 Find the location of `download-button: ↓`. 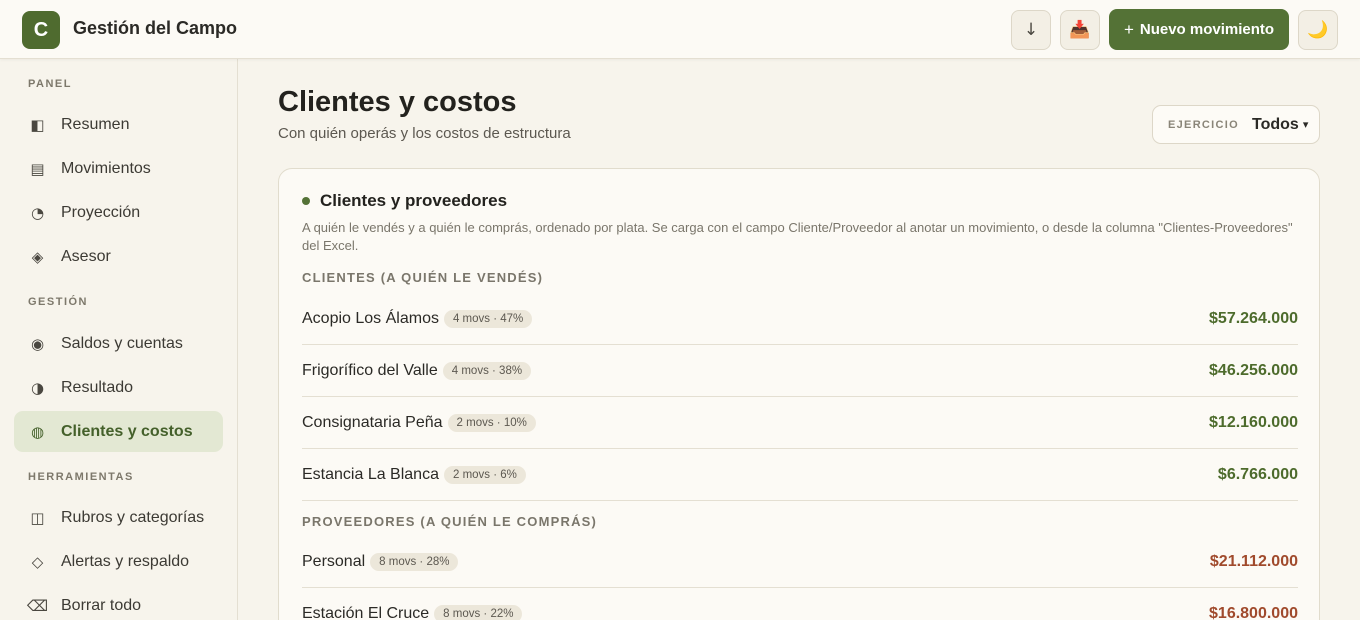

download-button: ↓ is located at coordinates (1031, 30).